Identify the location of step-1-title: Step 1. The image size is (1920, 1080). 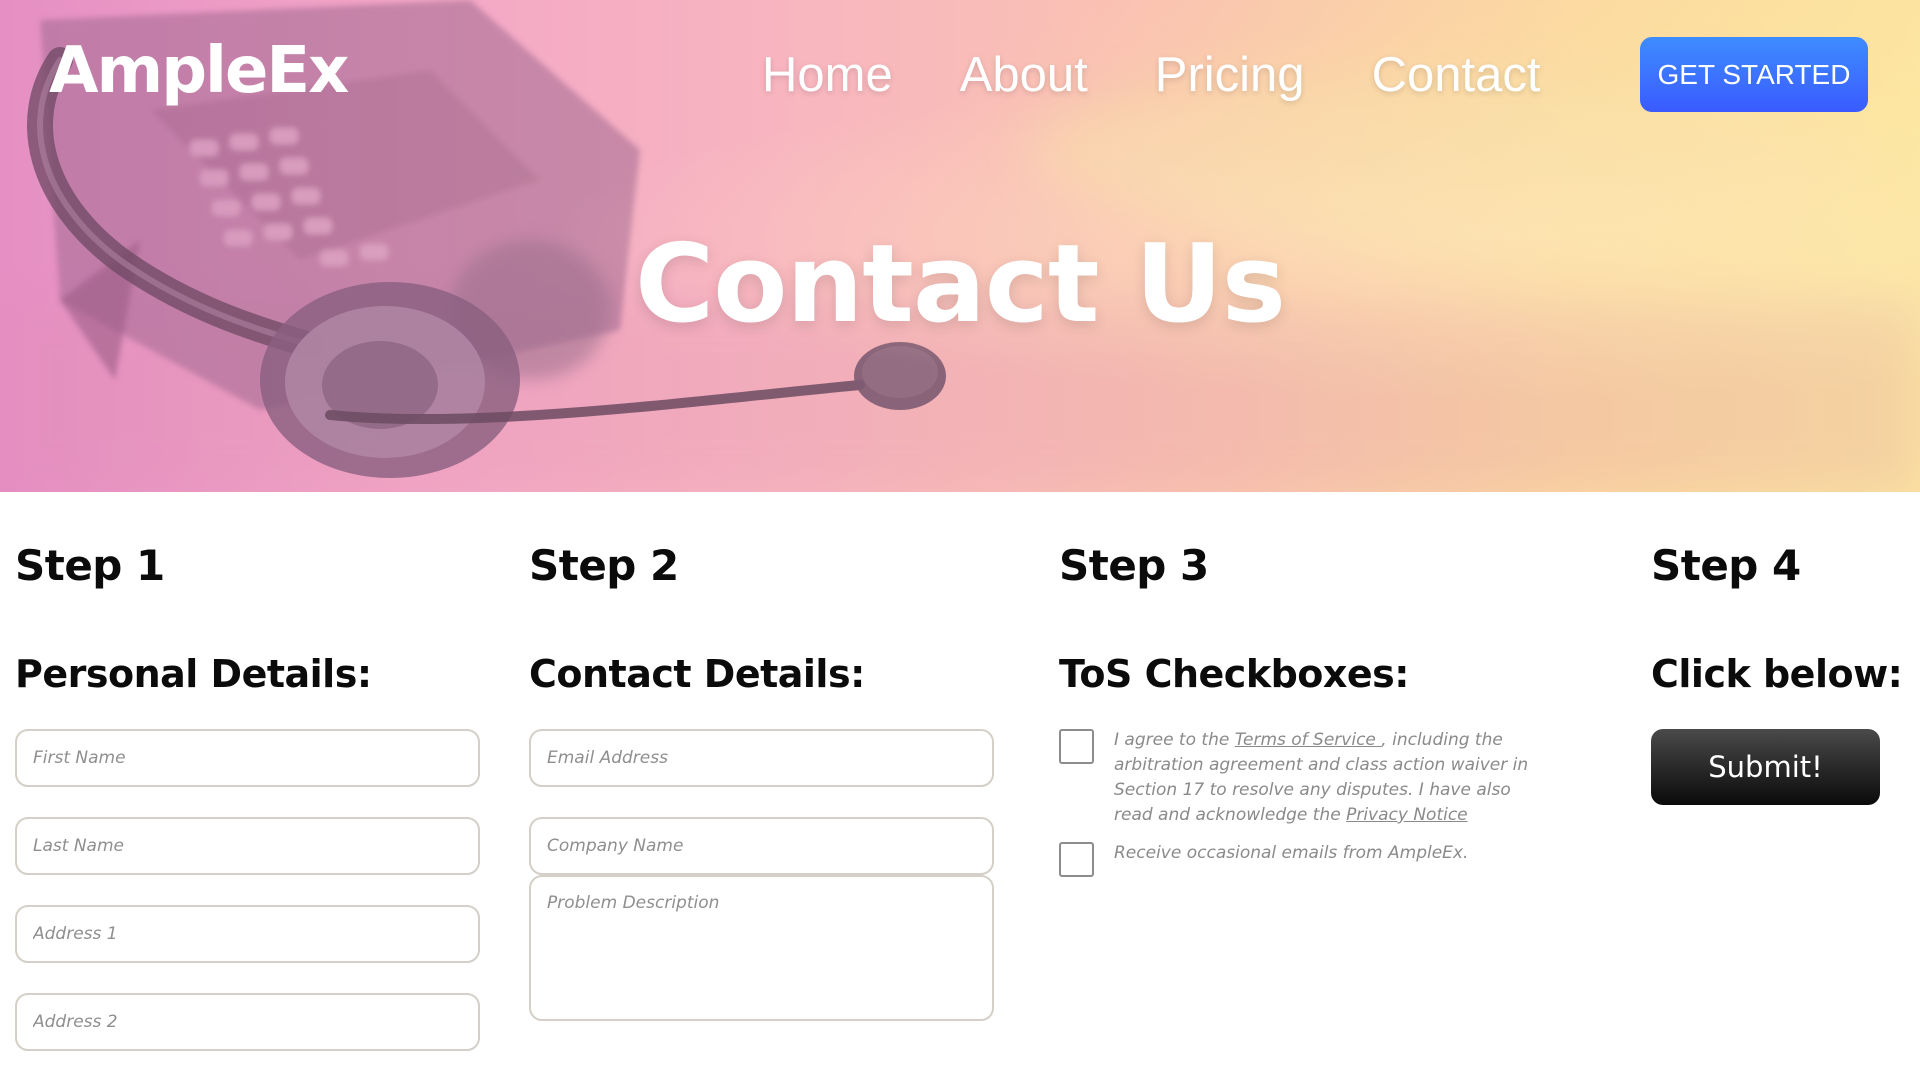
(90, 565).